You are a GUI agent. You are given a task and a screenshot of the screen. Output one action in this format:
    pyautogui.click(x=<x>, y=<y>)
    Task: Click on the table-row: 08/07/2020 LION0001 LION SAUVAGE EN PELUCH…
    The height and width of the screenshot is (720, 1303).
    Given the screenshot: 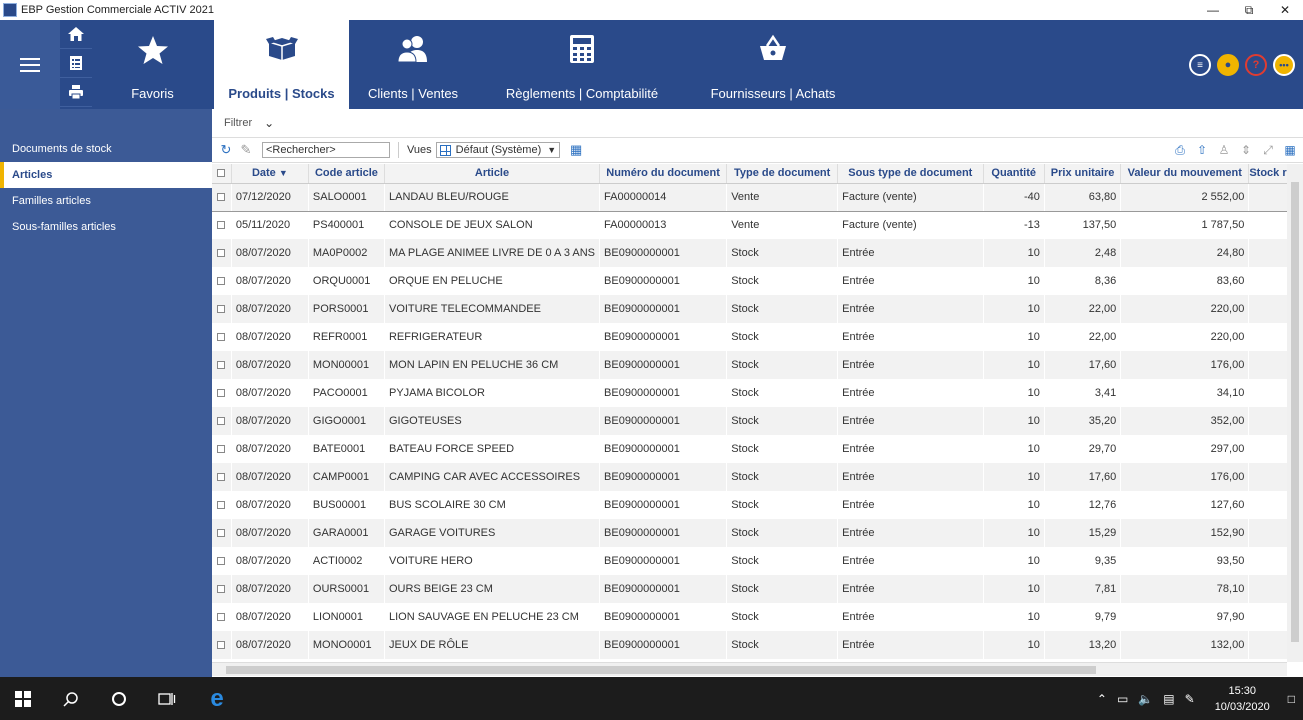 What is the action you would take?
    pyautogui.click(x=757, y=617)
    